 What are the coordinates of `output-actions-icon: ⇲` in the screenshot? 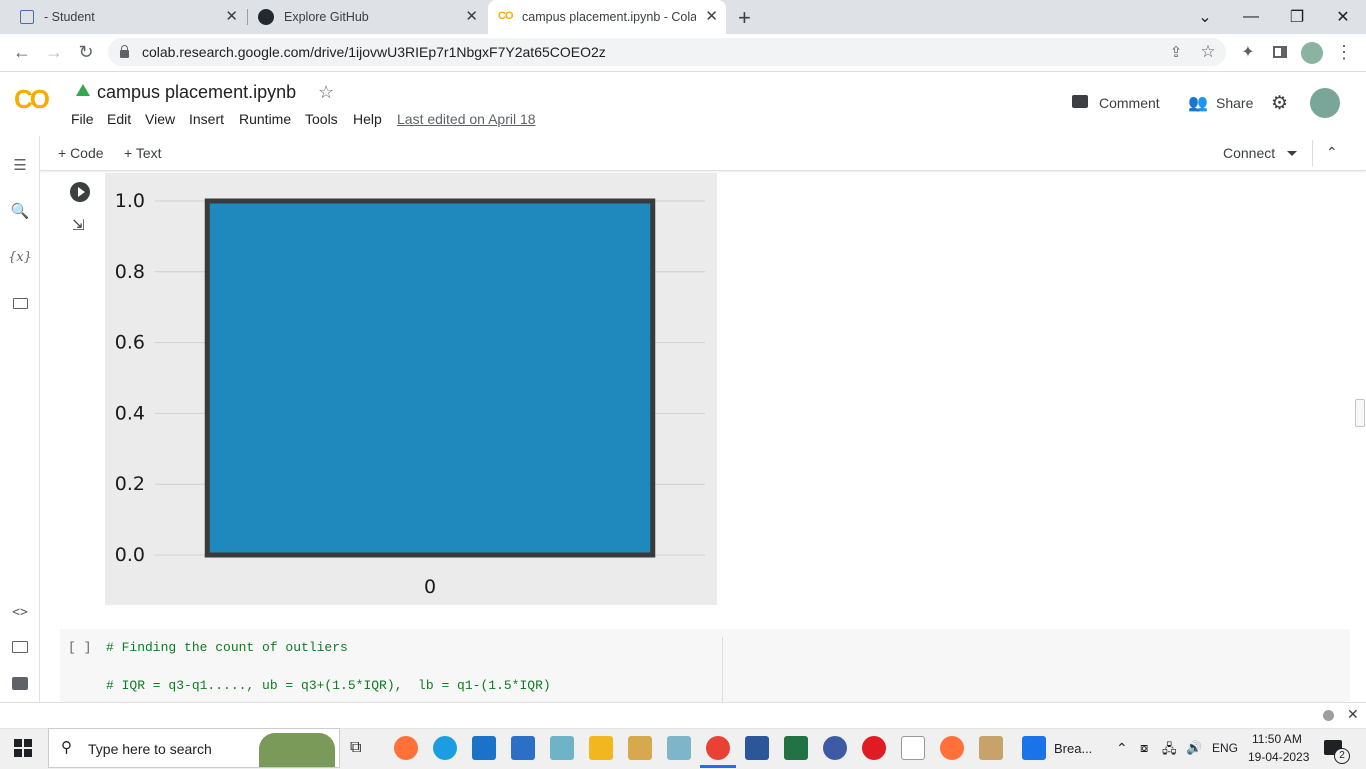 It's located at (78, 225).